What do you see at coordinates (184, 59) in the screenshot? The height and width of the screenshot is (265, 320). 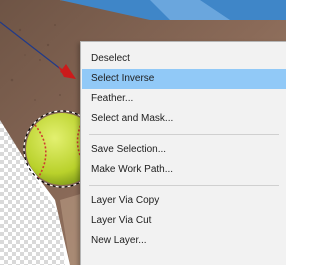 I see `menu-item-deselect: Deselect` at bounding box center [184, 59].